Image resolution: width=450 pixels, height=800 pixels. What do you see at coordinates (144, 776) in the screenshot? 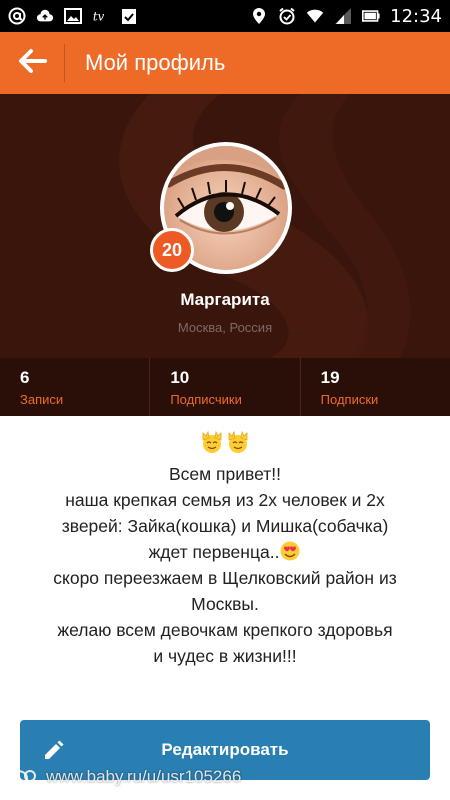
I see `watermark-text: www.baby.ru/u/usr105266` at bounding box center [144, 776].